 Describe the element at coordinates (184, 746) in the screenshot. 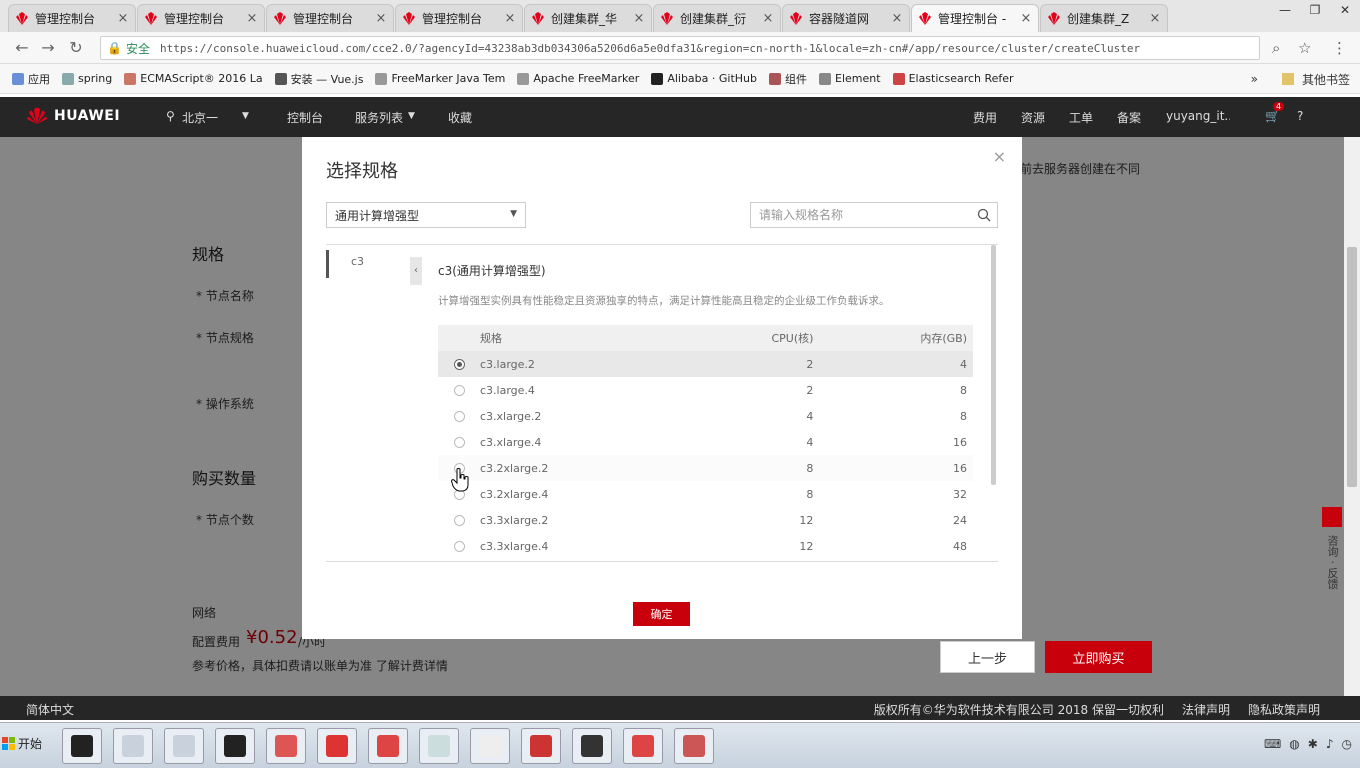

I see `network-app-icon` at that location.